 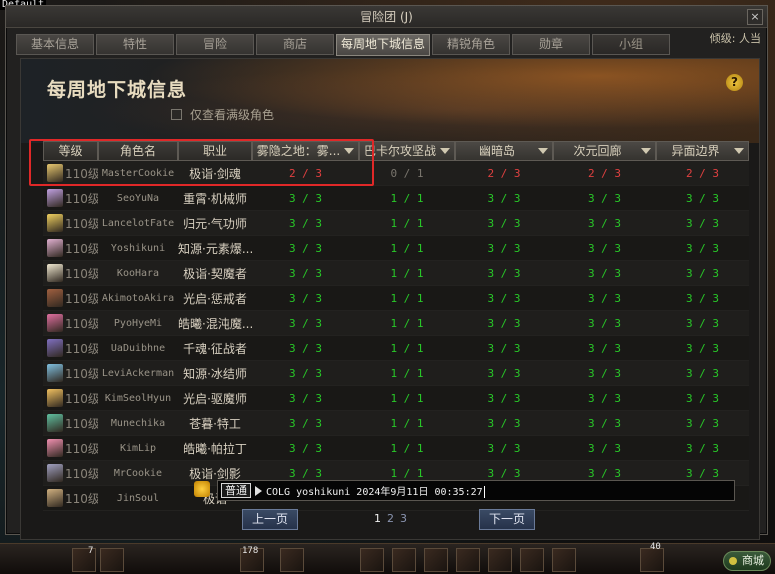 I want to click on window-titlebar: 冒险团 (J) ×, so click(x=386, y=17).